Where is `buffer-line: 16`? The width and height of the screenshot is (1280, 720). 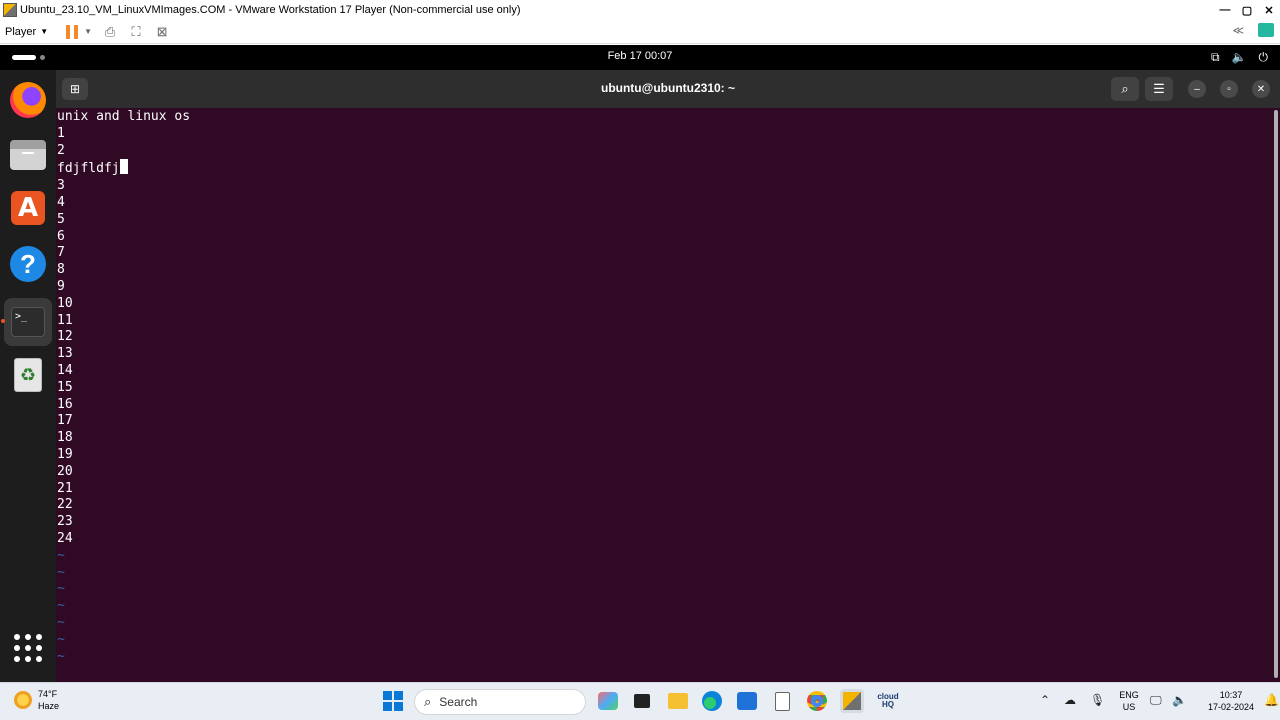
buffer-line: 16 is located at coordinates (65, 404).